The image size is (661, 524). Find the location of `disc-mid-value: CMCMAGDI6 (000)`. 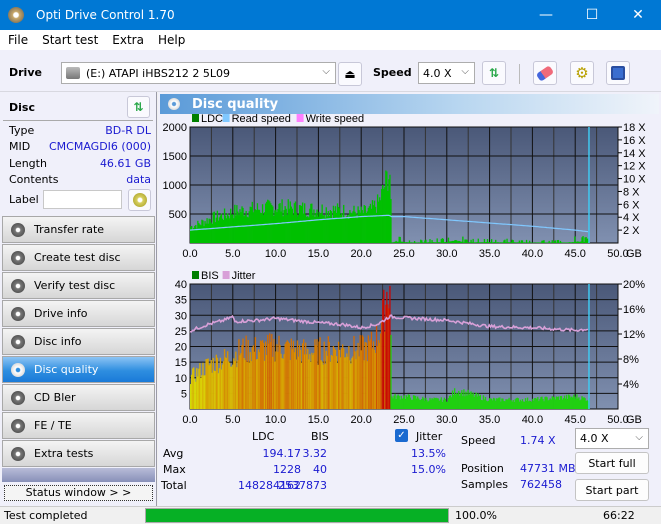

disc-mid-value: CMCMAGDI6 (000) is located at coordinates (100, 146).